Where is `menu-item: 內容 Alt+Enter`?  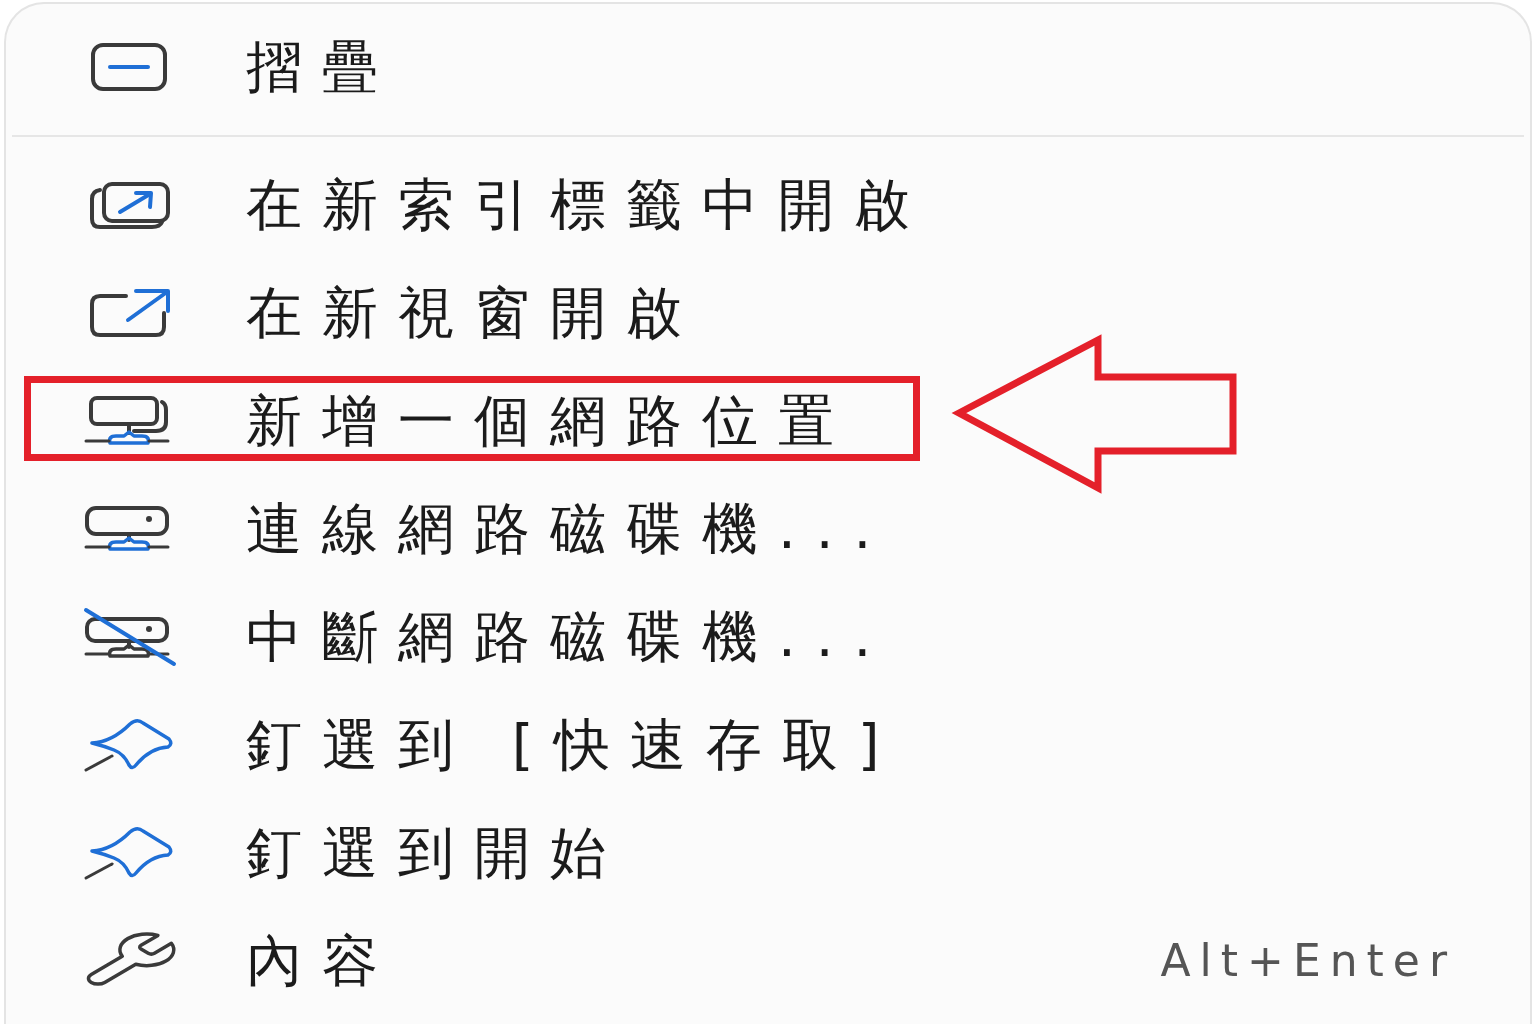
menu-item: 內容 Alt+Enter is located at coordinates (768, 961).